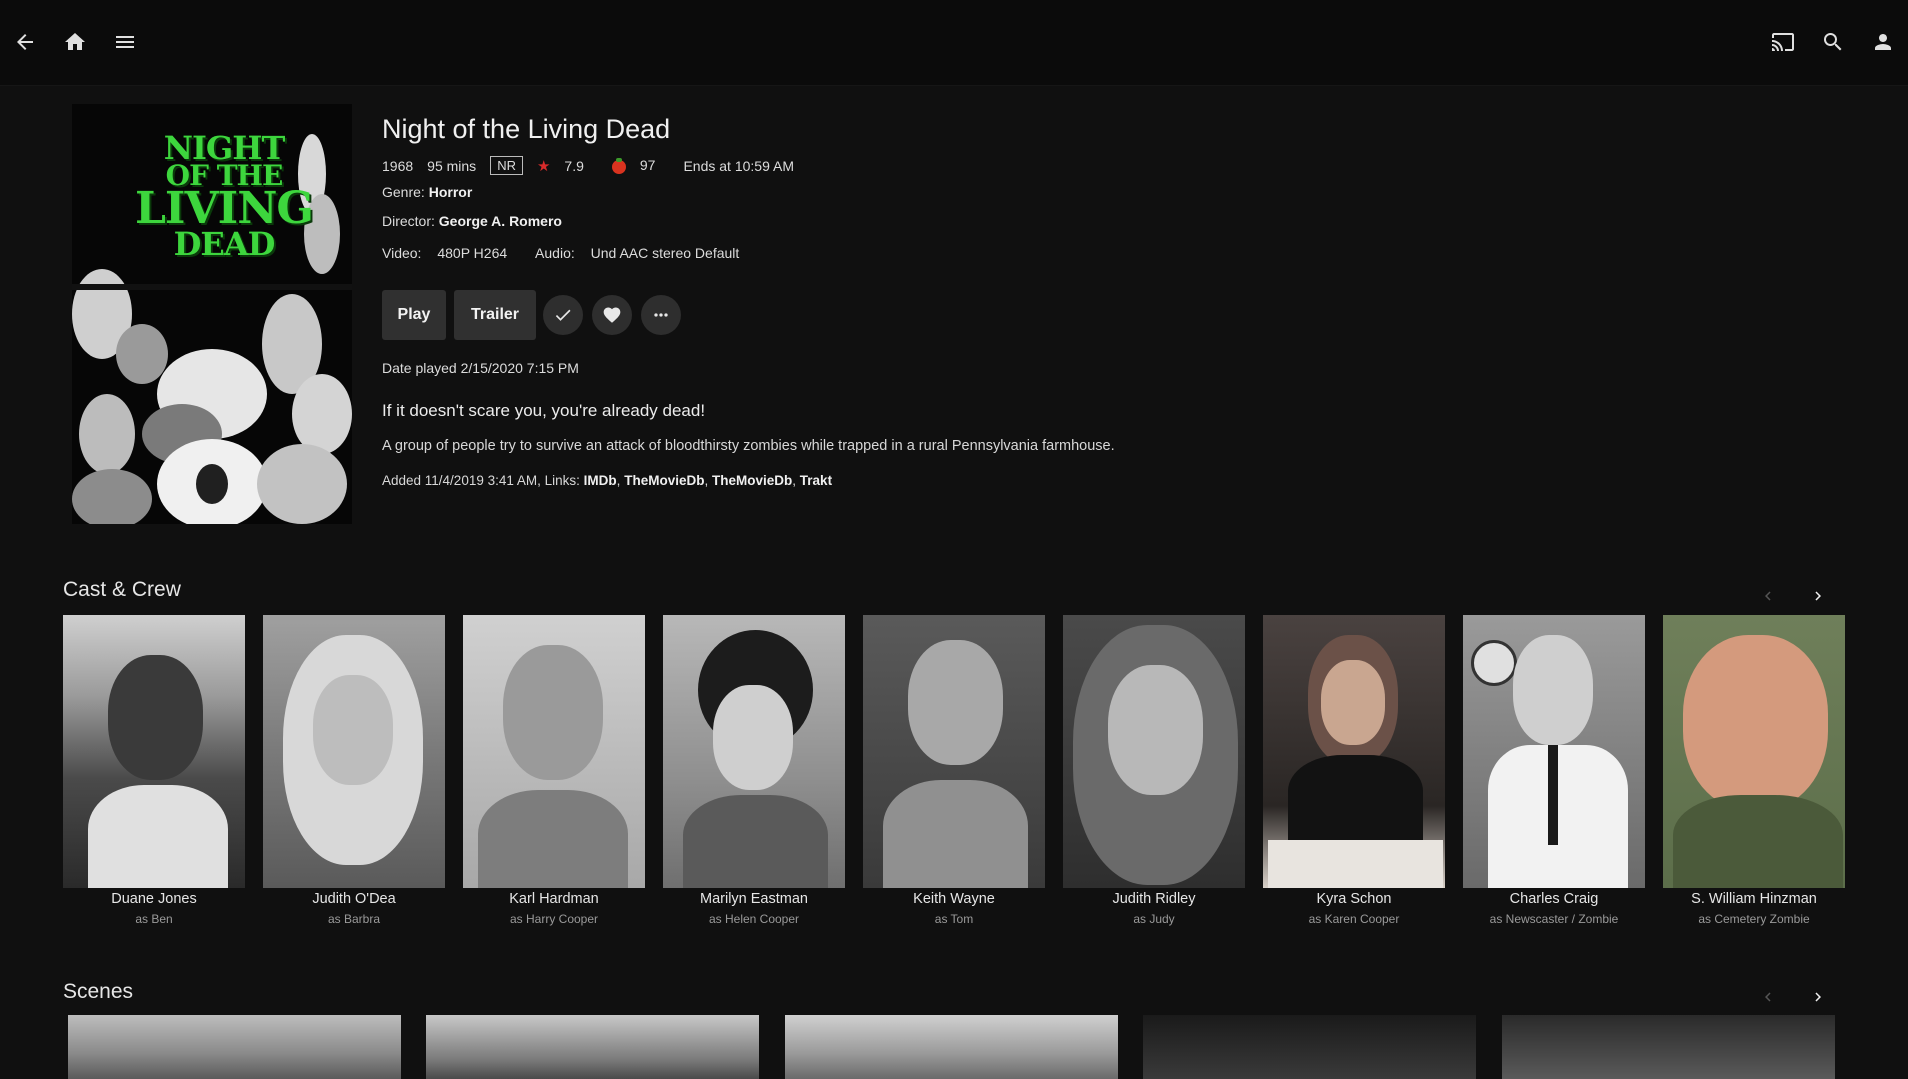  Describe the element at coordinates (414, 315) in the screenshot. I see `play-button: Play` at that location.